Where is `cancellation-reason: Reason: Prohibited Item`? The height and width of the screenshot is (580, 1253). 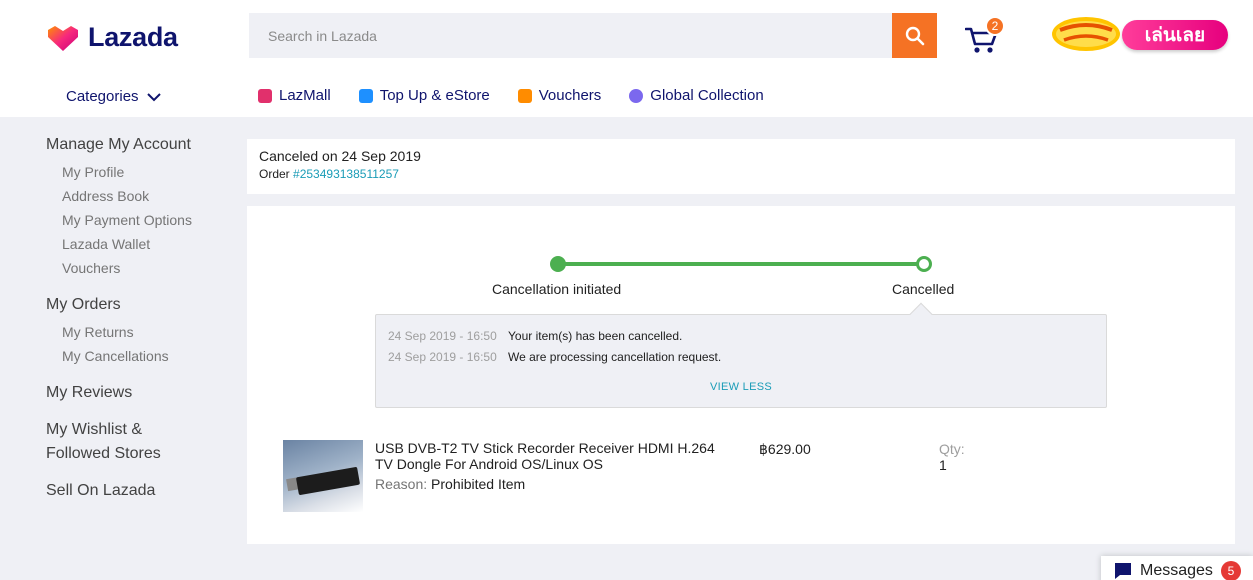
cancellation-reason: Reason: Prohibited Item is located at coordinates (555, 484).